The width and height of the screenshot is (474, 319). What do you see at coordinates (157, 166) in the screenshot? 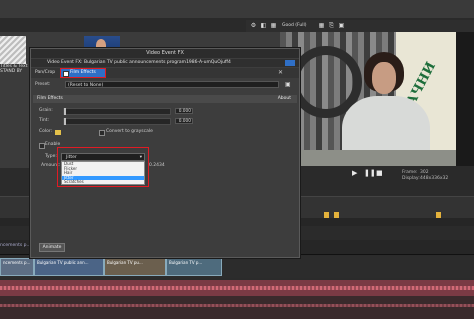
I see `amount-value: 0.2434` at bounding box center [157, 166].